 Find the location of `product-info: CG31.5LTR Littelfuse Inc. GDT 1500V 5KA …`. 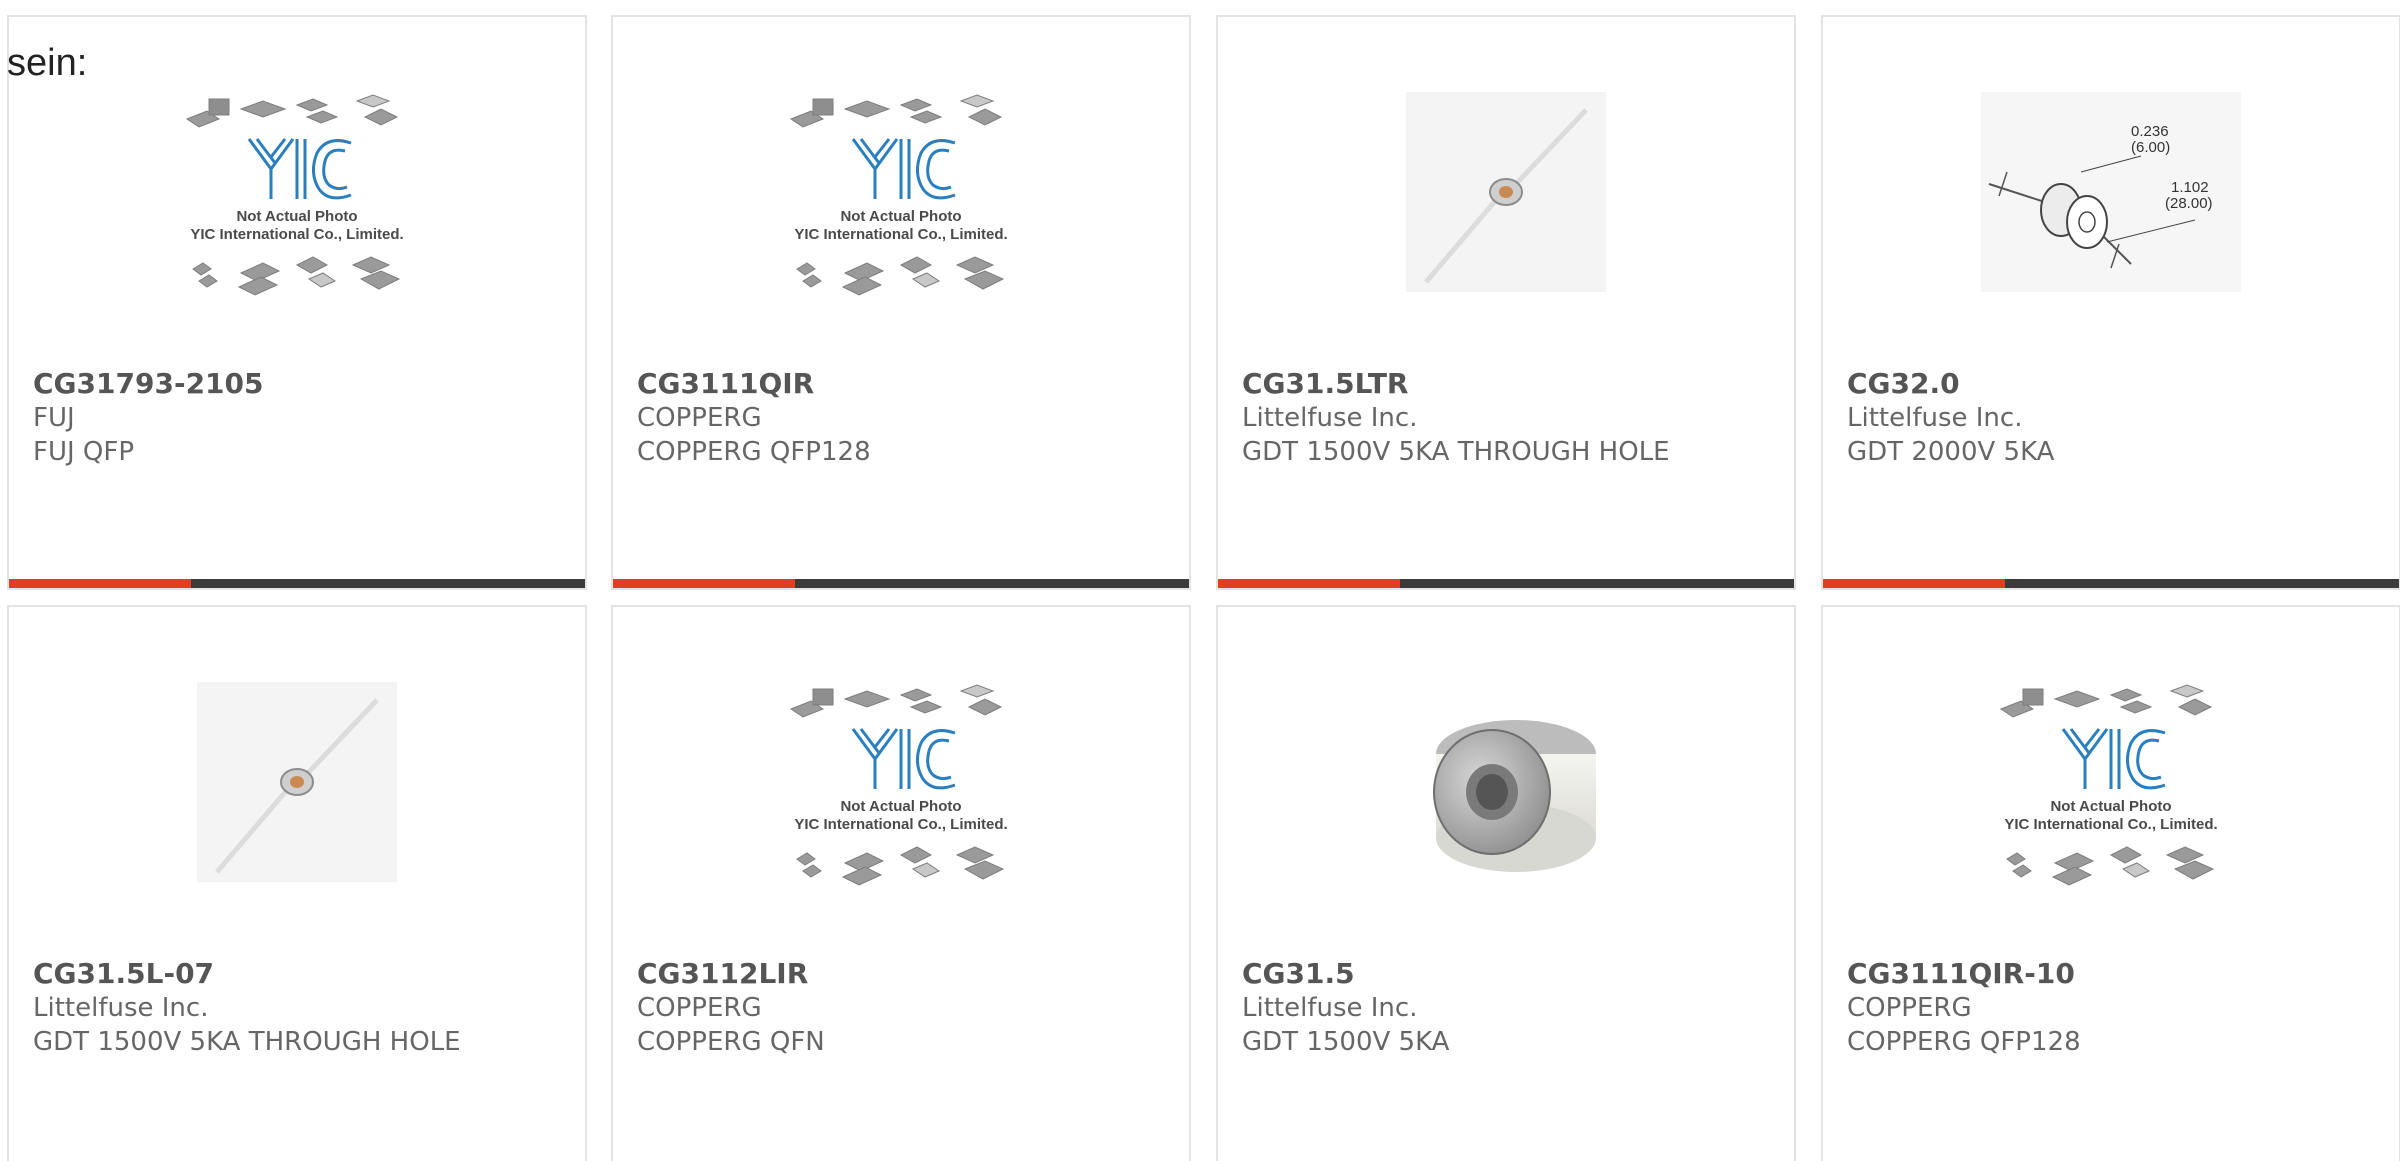

product-info: CG31.5LTR Littelfuse Inc. GDT 1500V 5KA … is located at coordinates (1508, 418).